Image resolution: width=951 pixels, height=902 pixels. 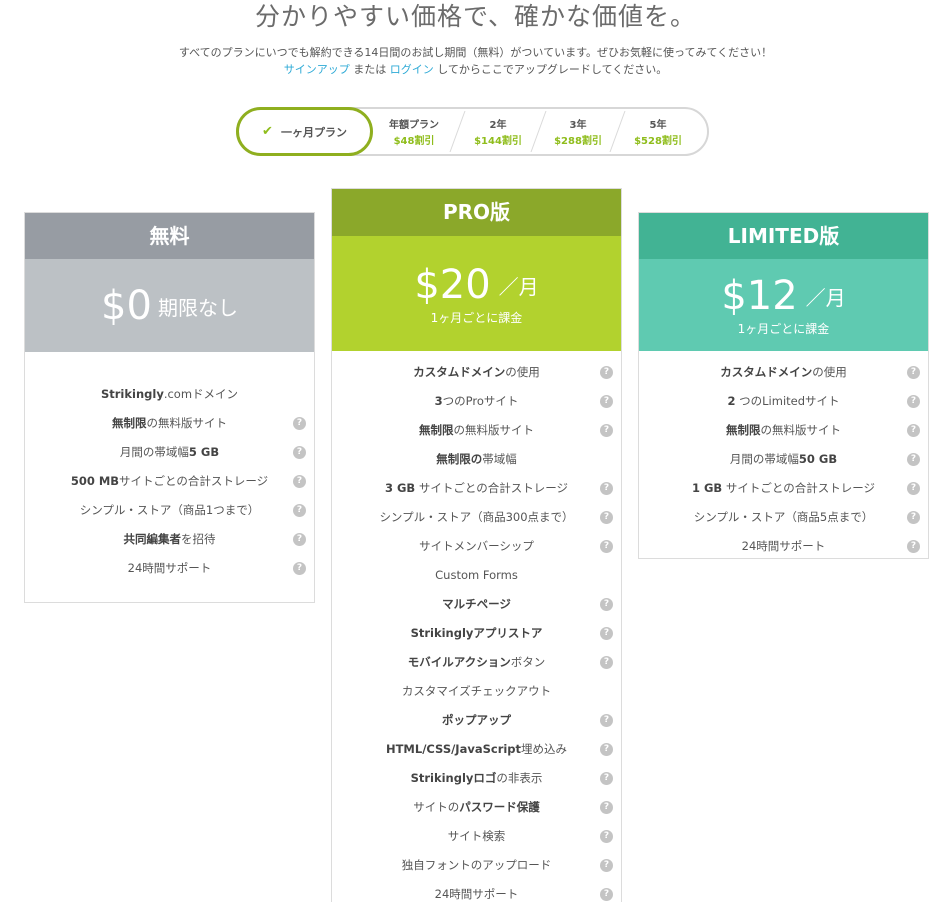 What do you see at coordinates (578, 131) in the screenshot?
I see `period-option-3-years: 3年 $288割引` at bounding box center [578, 131].